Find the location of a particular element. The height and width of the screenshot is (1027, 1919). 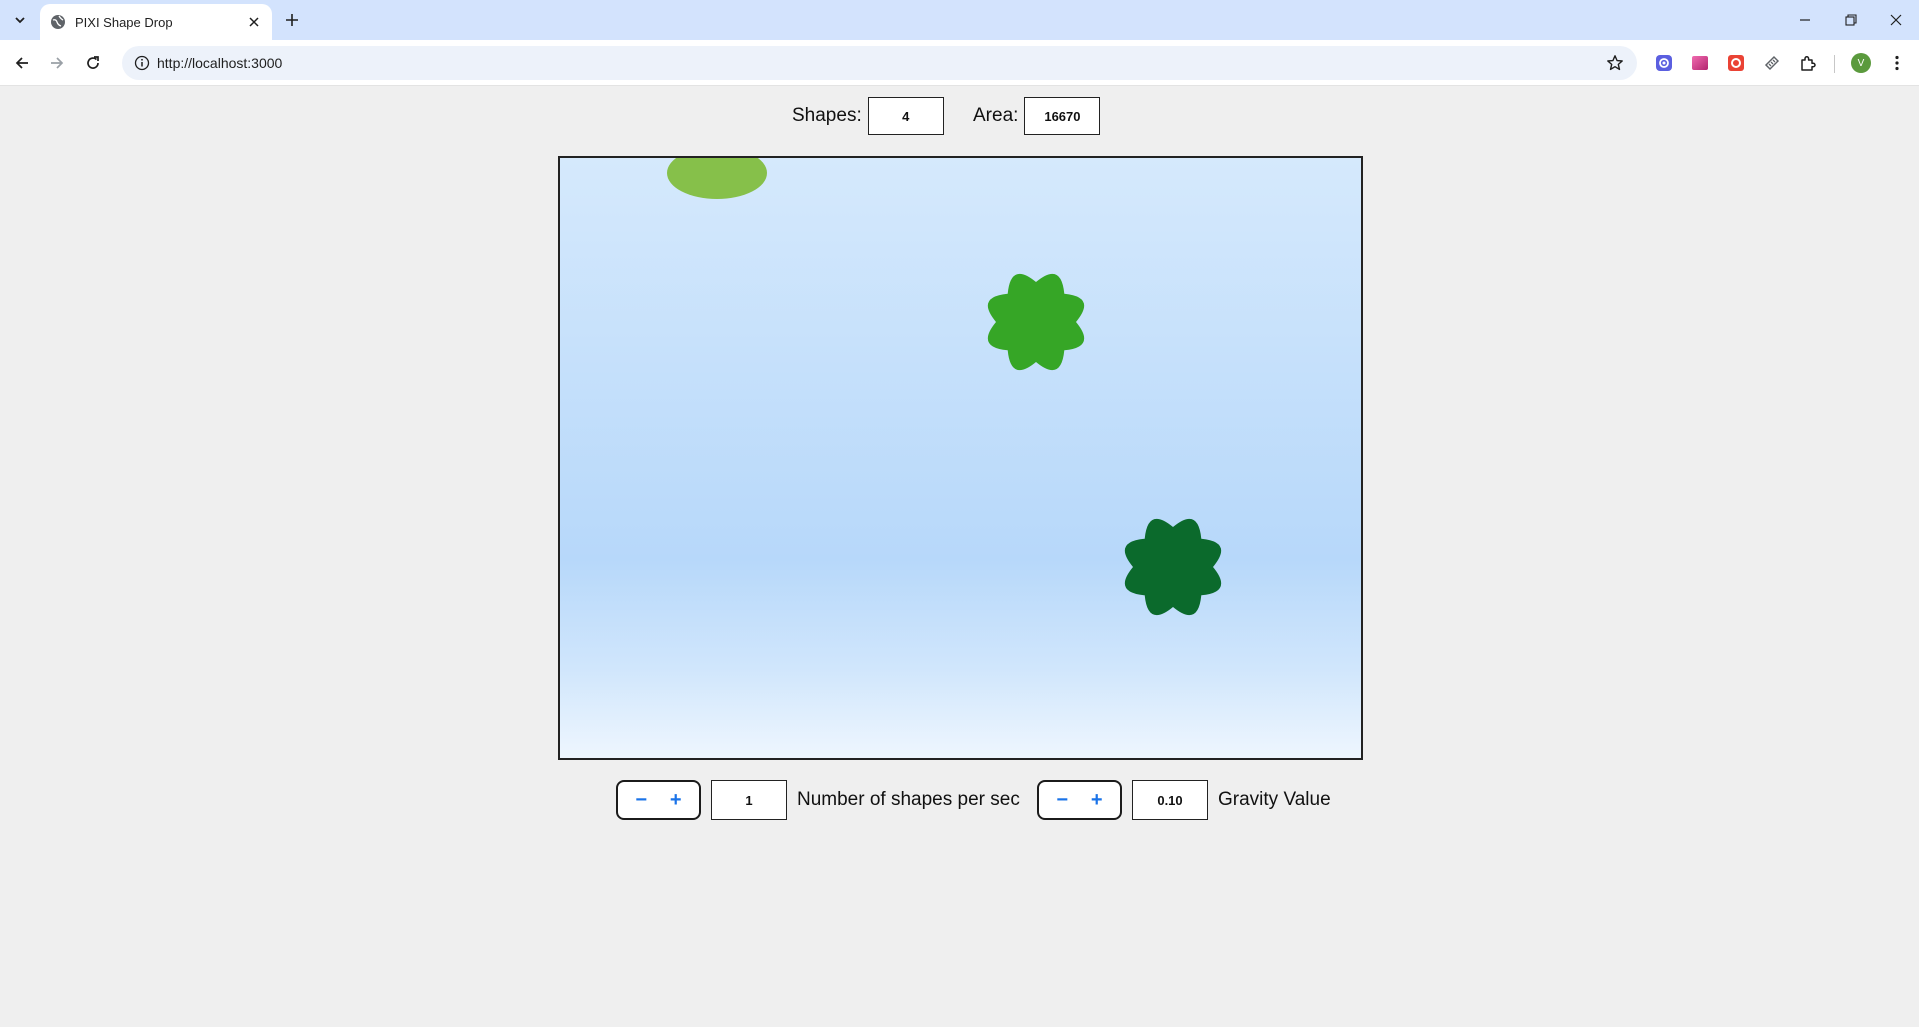

toolbar-separator is located at coordinates (1834, 64).